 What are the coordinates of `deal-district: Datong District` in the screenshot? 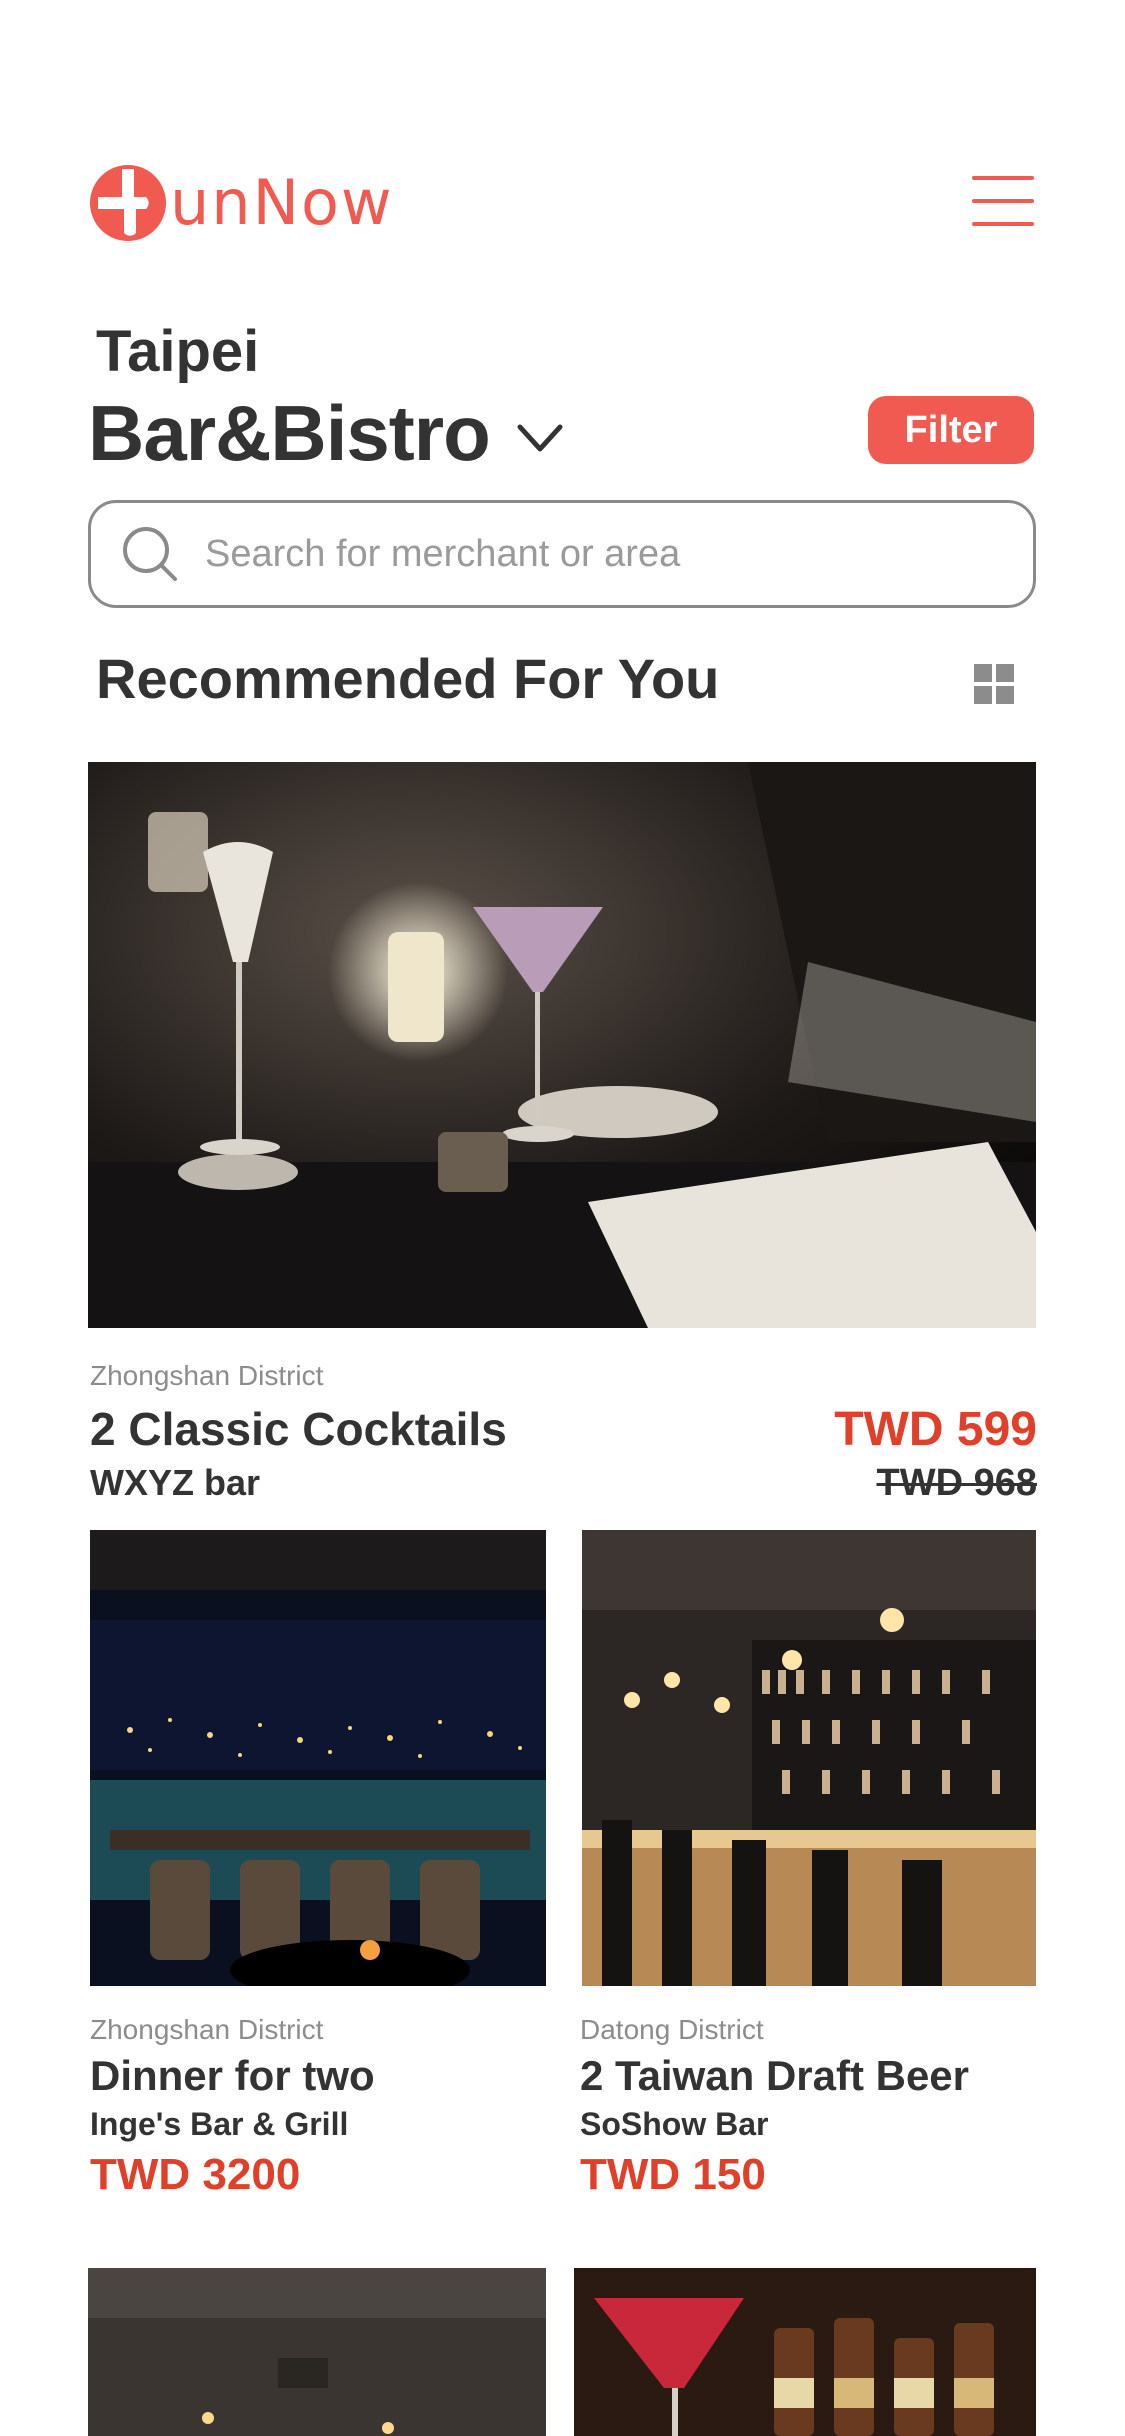 It's located at (672, 2029).